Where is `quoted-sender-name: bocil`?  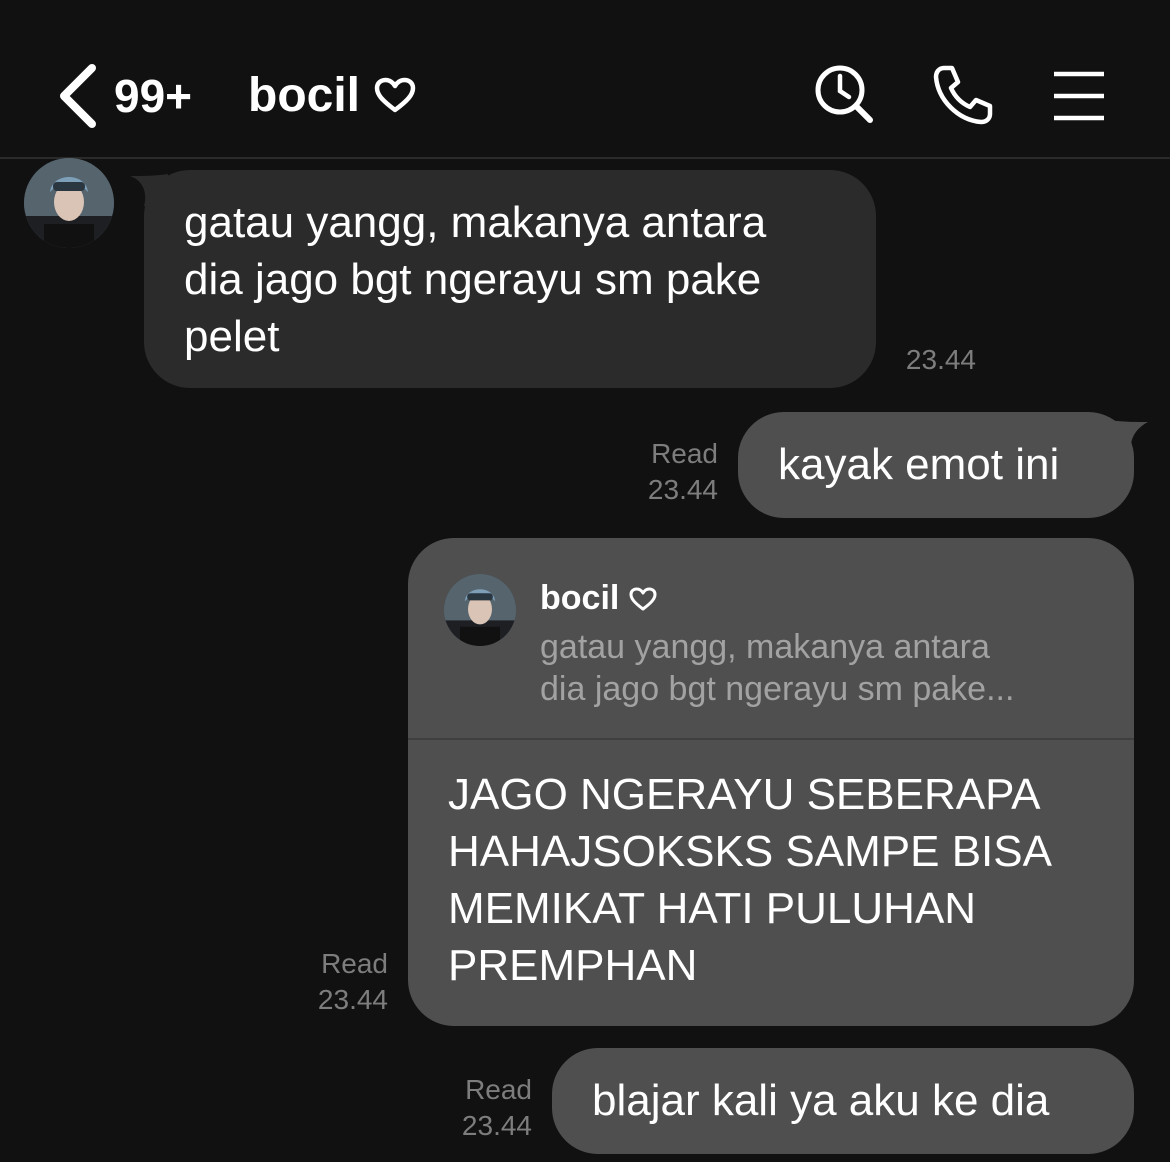 quoted-sender-name: bocil is located at coordinates (598, 598).